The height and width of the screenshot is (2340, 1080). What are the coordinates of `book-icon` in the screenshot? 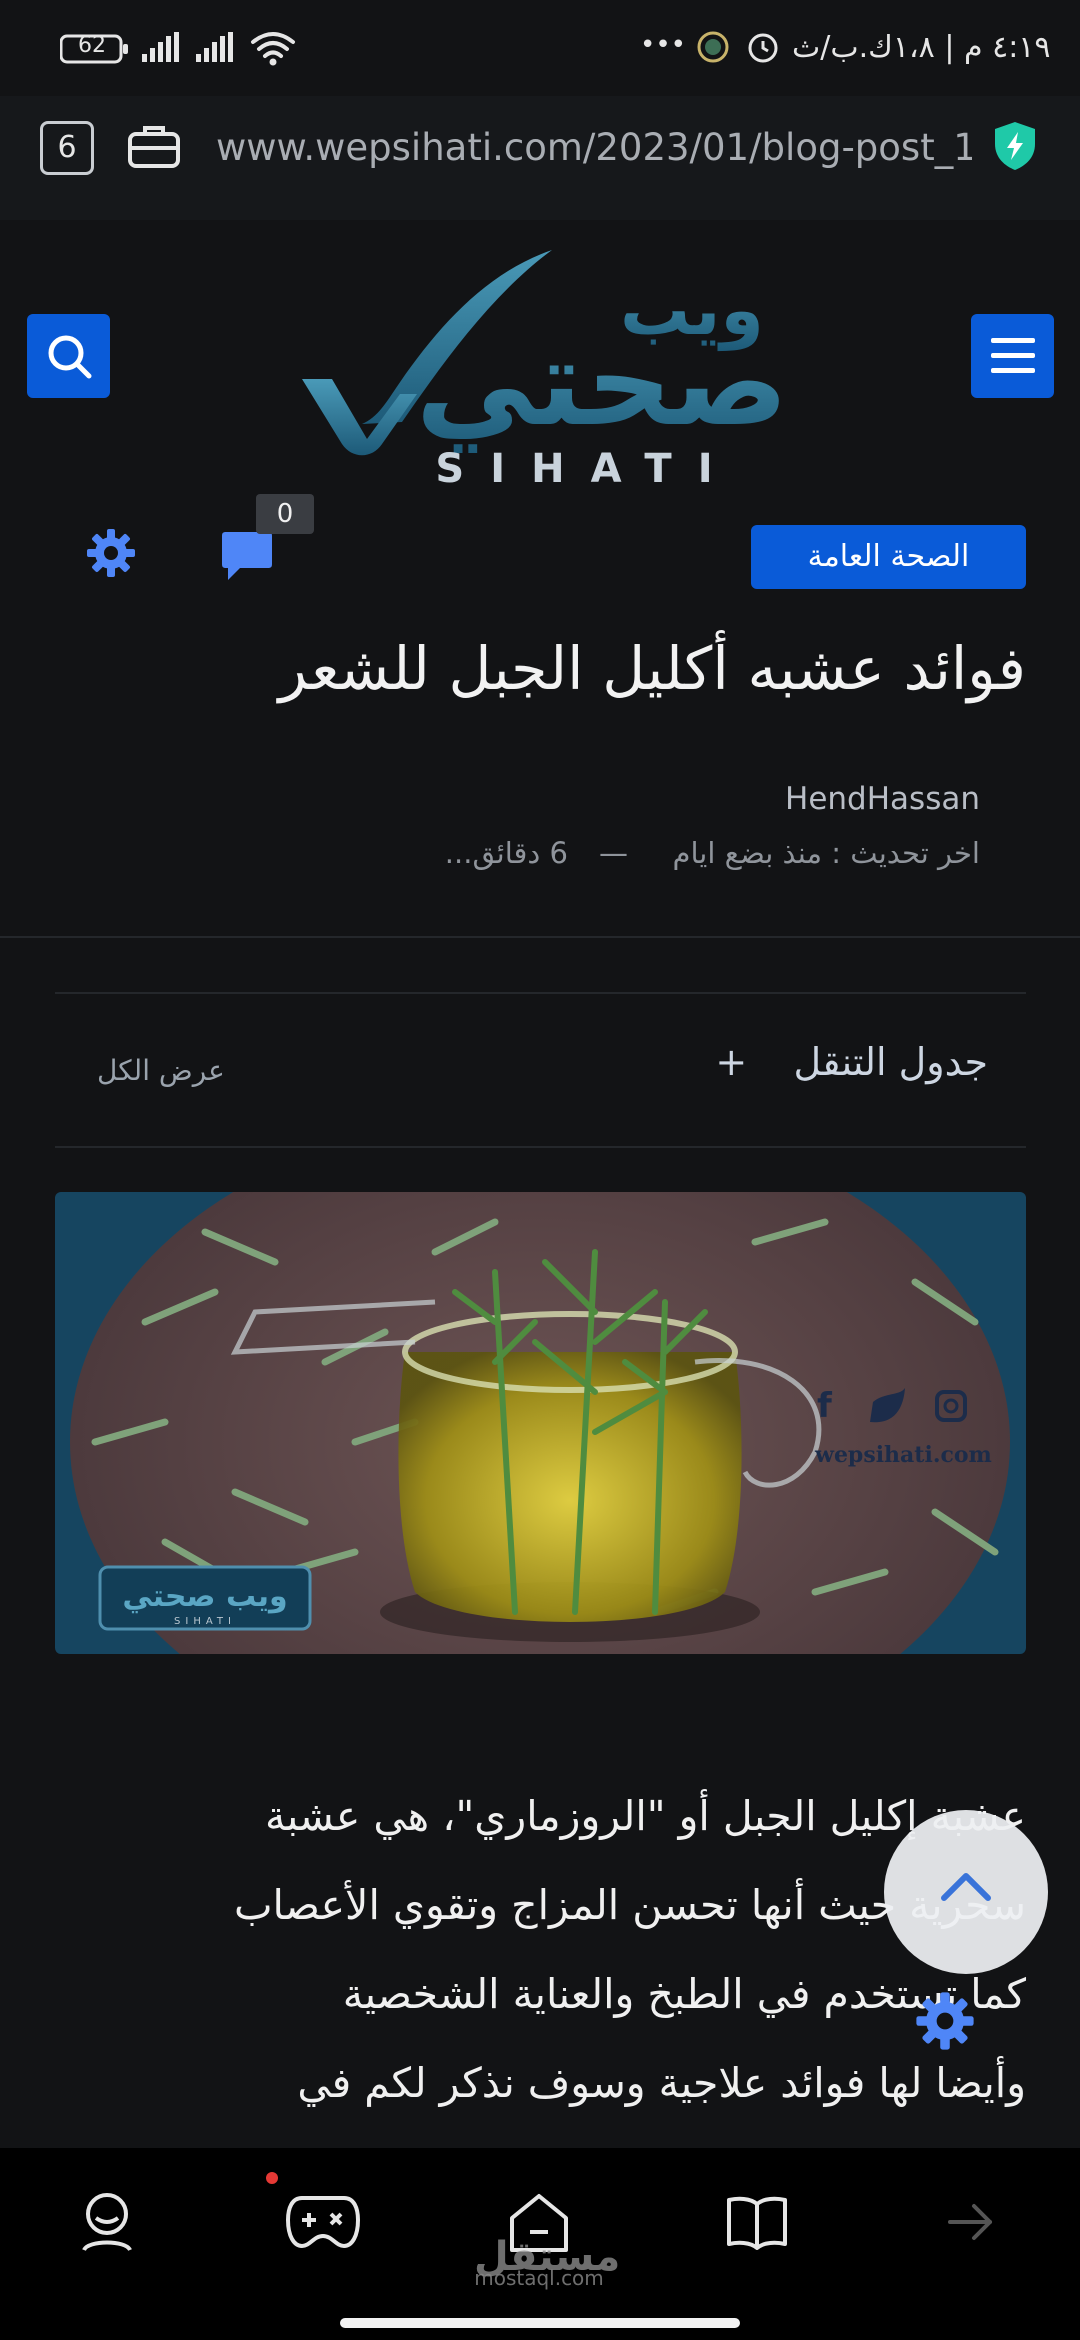 It's located at (757, 2222).